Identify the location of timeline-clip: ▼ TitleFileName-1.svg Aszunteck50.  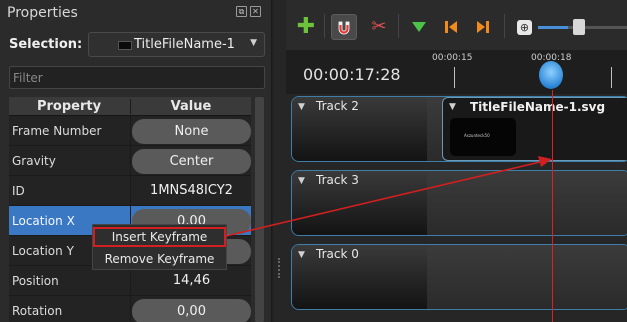
(534, 129).